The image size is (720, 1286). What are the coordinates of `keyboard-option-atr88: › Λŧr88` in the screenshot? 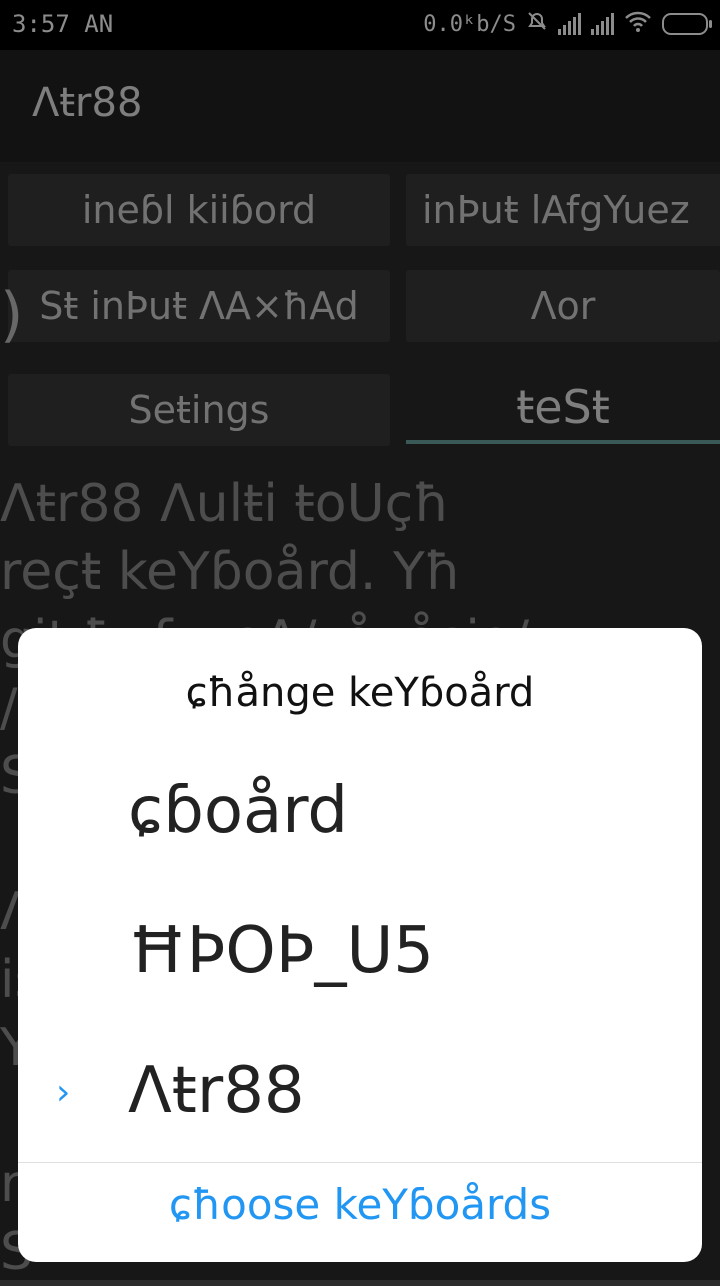 It's located at (360, 1092).